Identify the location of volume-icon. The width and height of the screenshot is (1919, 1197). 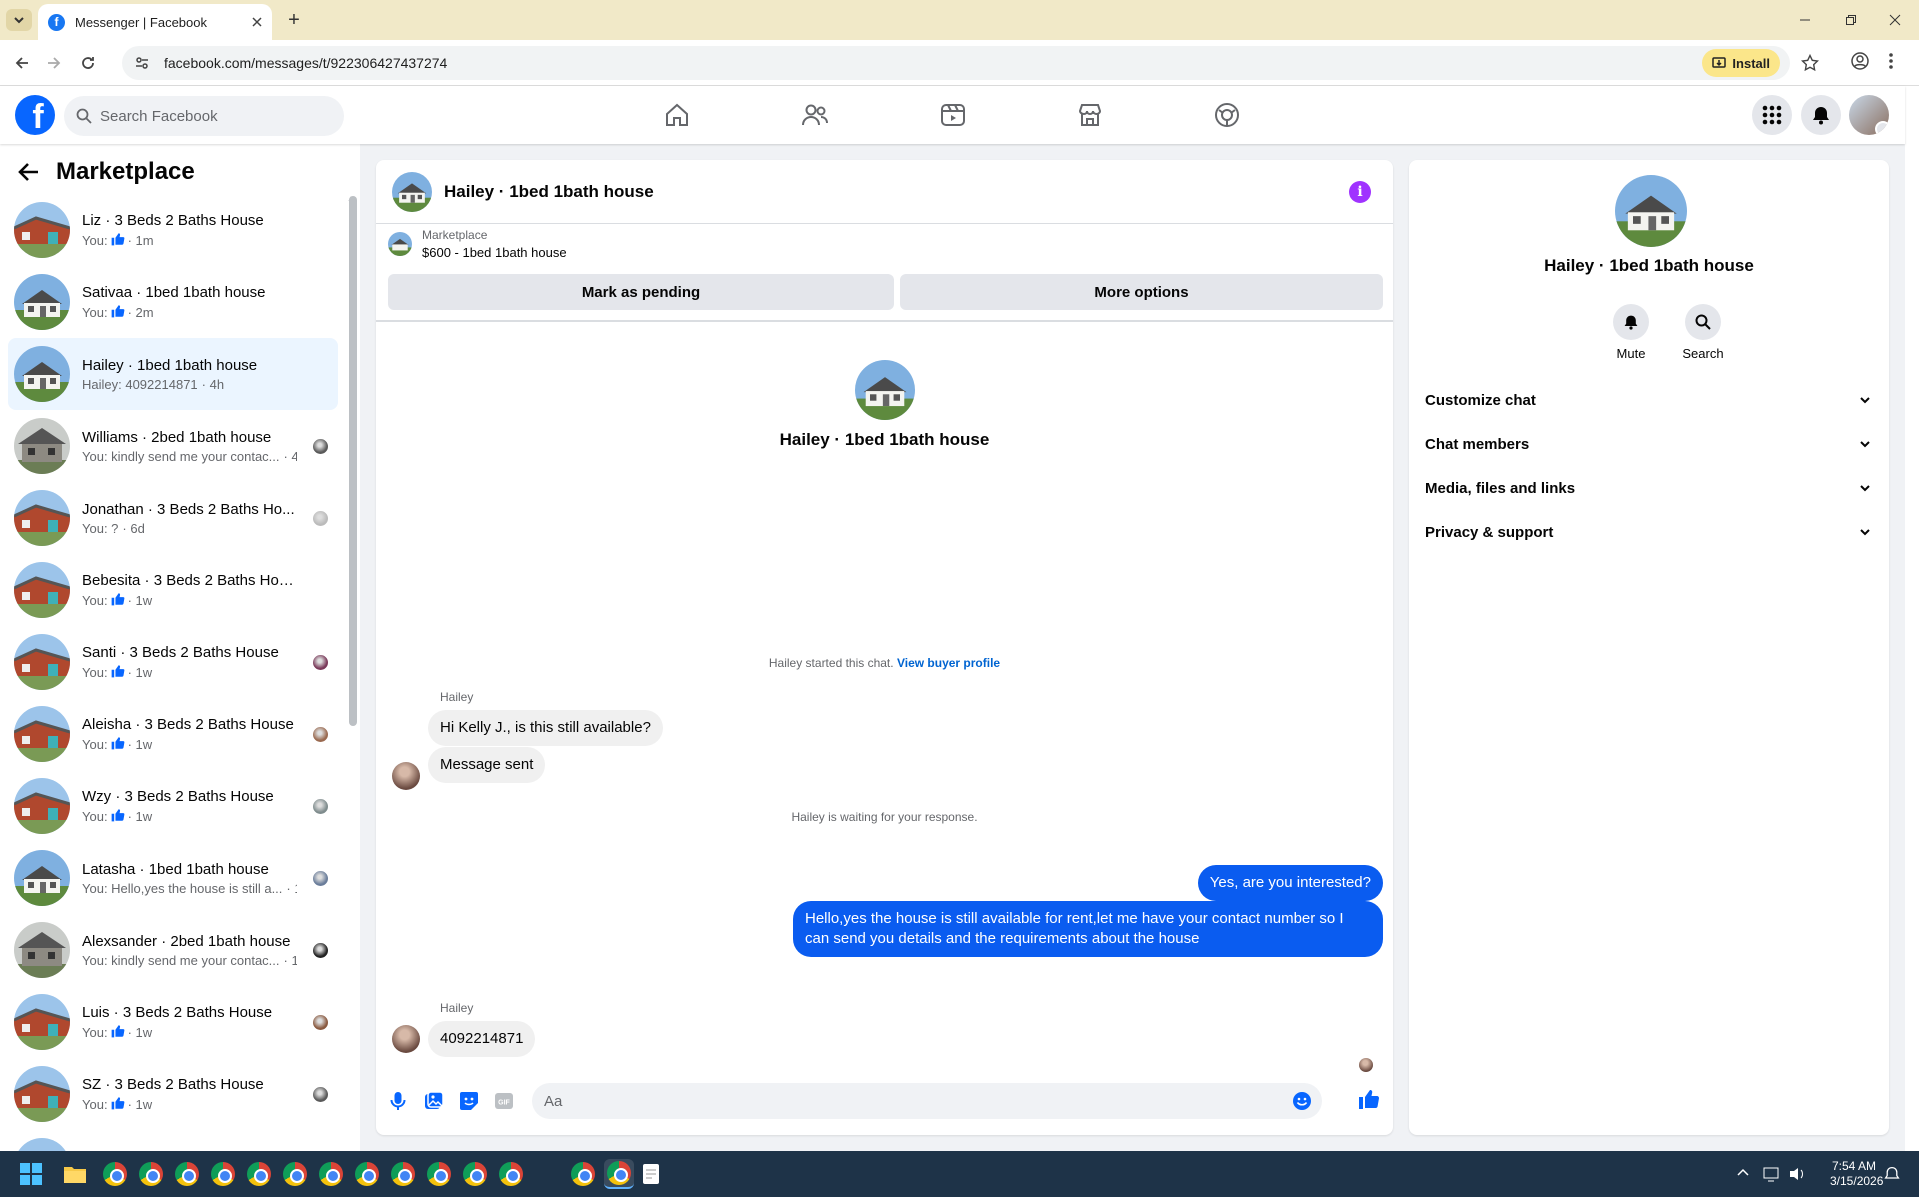
(1797, 1174).